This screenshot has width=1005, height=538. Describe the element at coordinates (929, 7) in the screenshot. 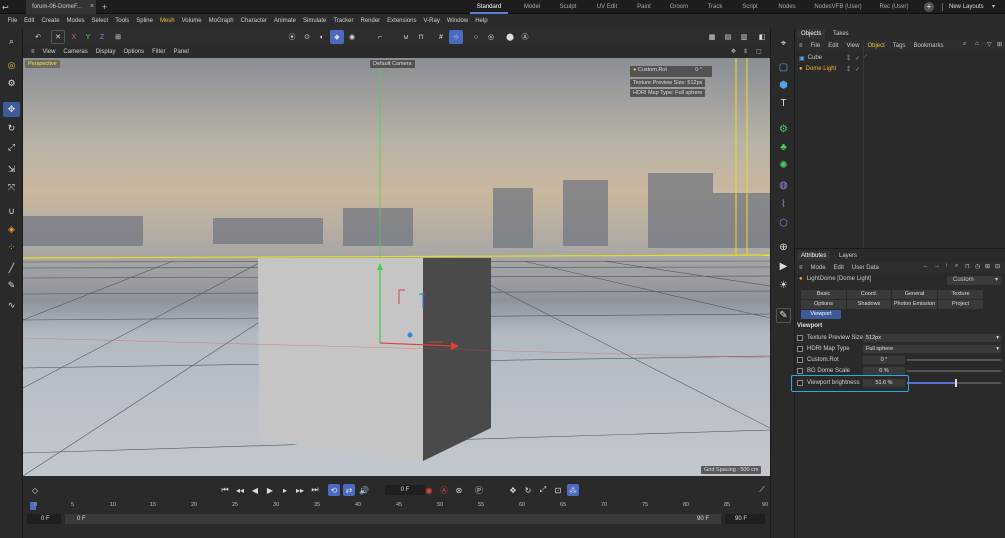

I see `add-layout-button: +` at that location.